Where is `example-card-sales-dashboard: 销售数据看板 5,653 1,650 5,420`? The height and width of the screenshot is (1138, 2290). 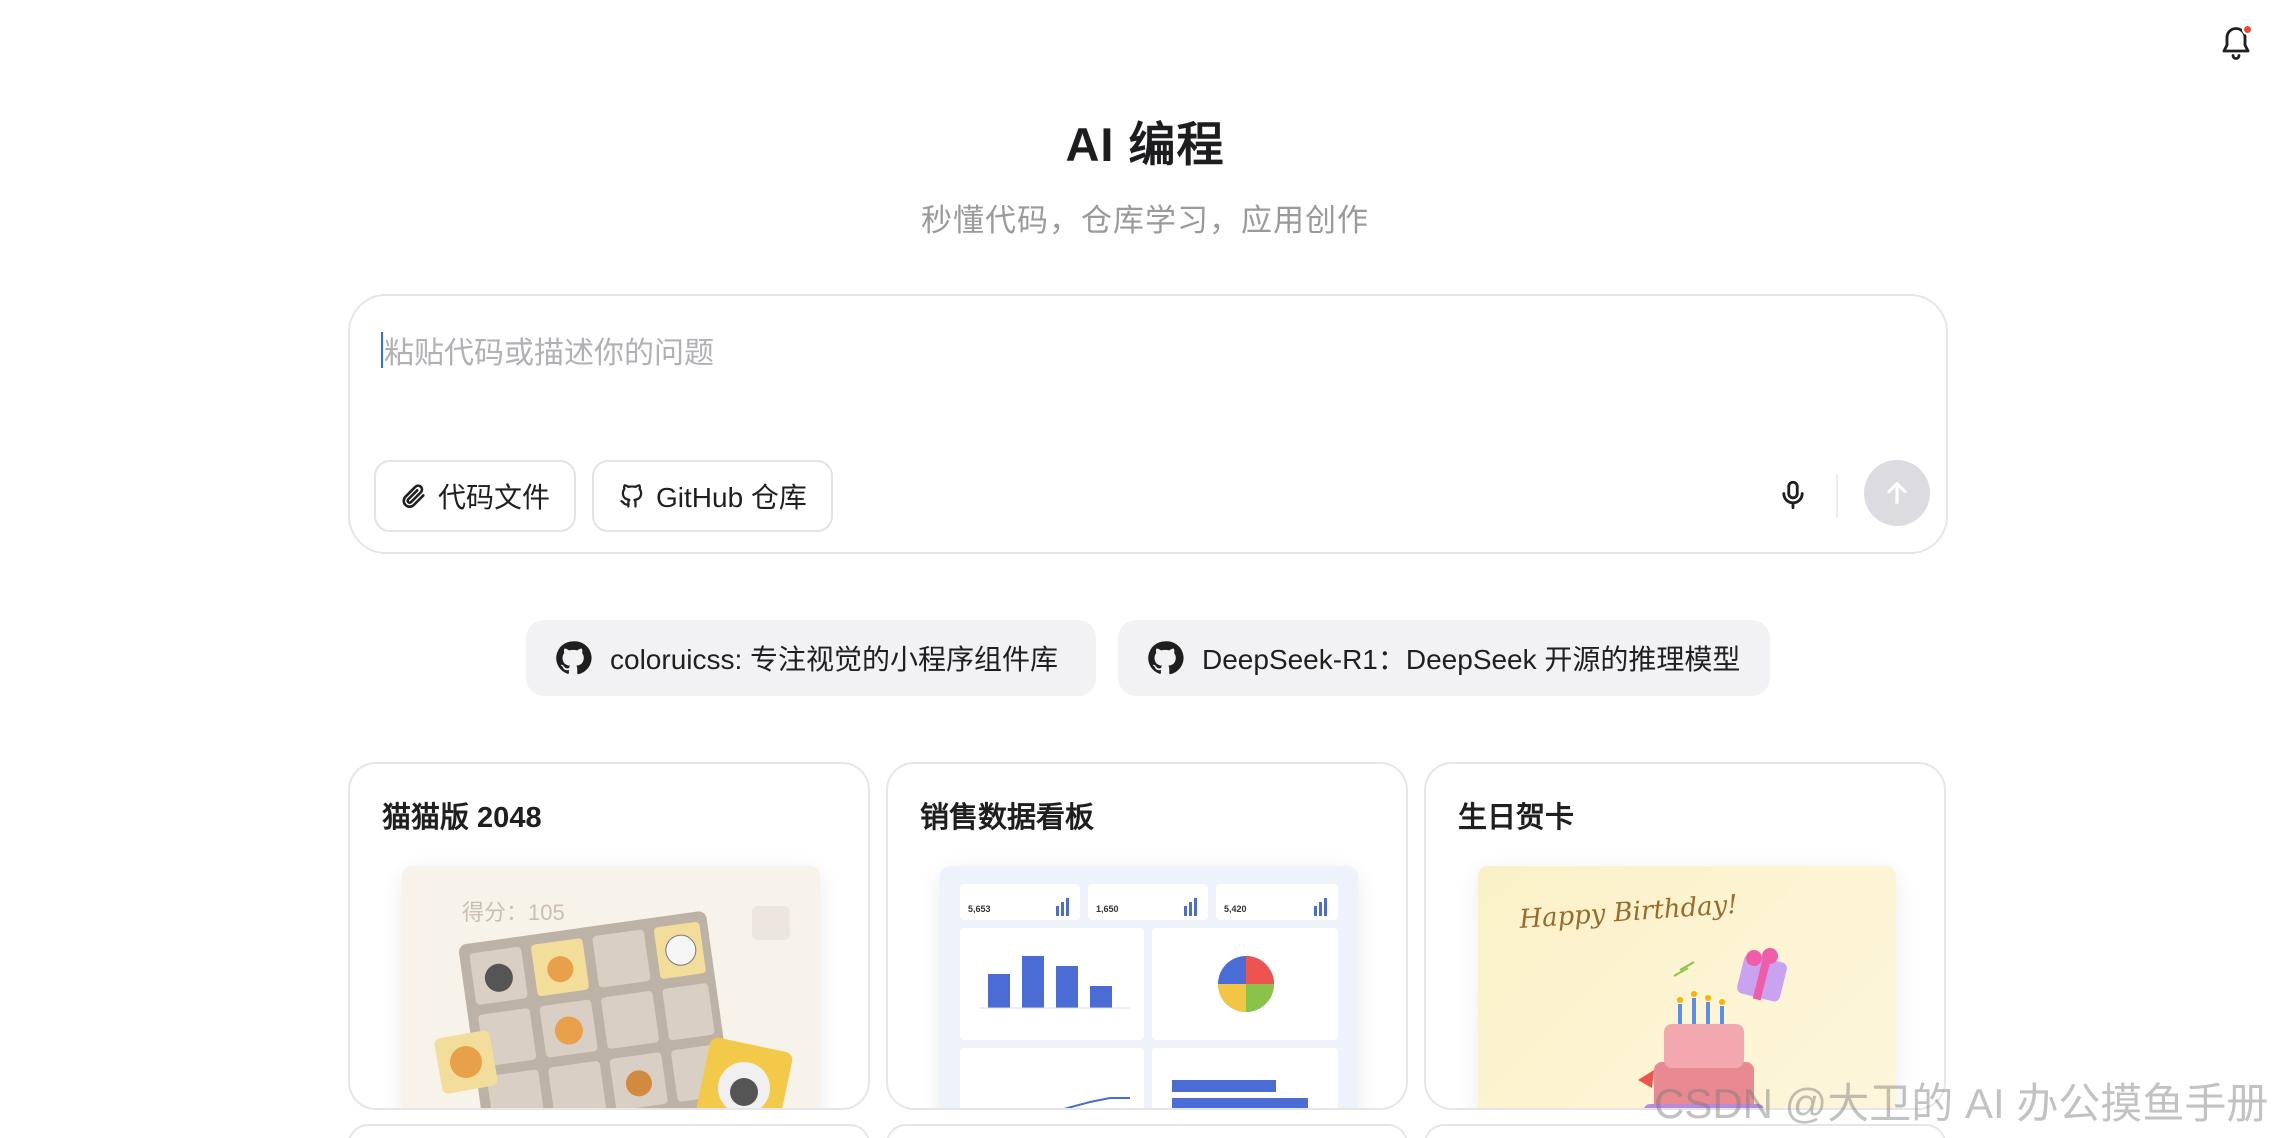 example-card-sales-dashboard: 销售数据看板 5,653 1,650 5,420 is located at coordinates (1147, 936).